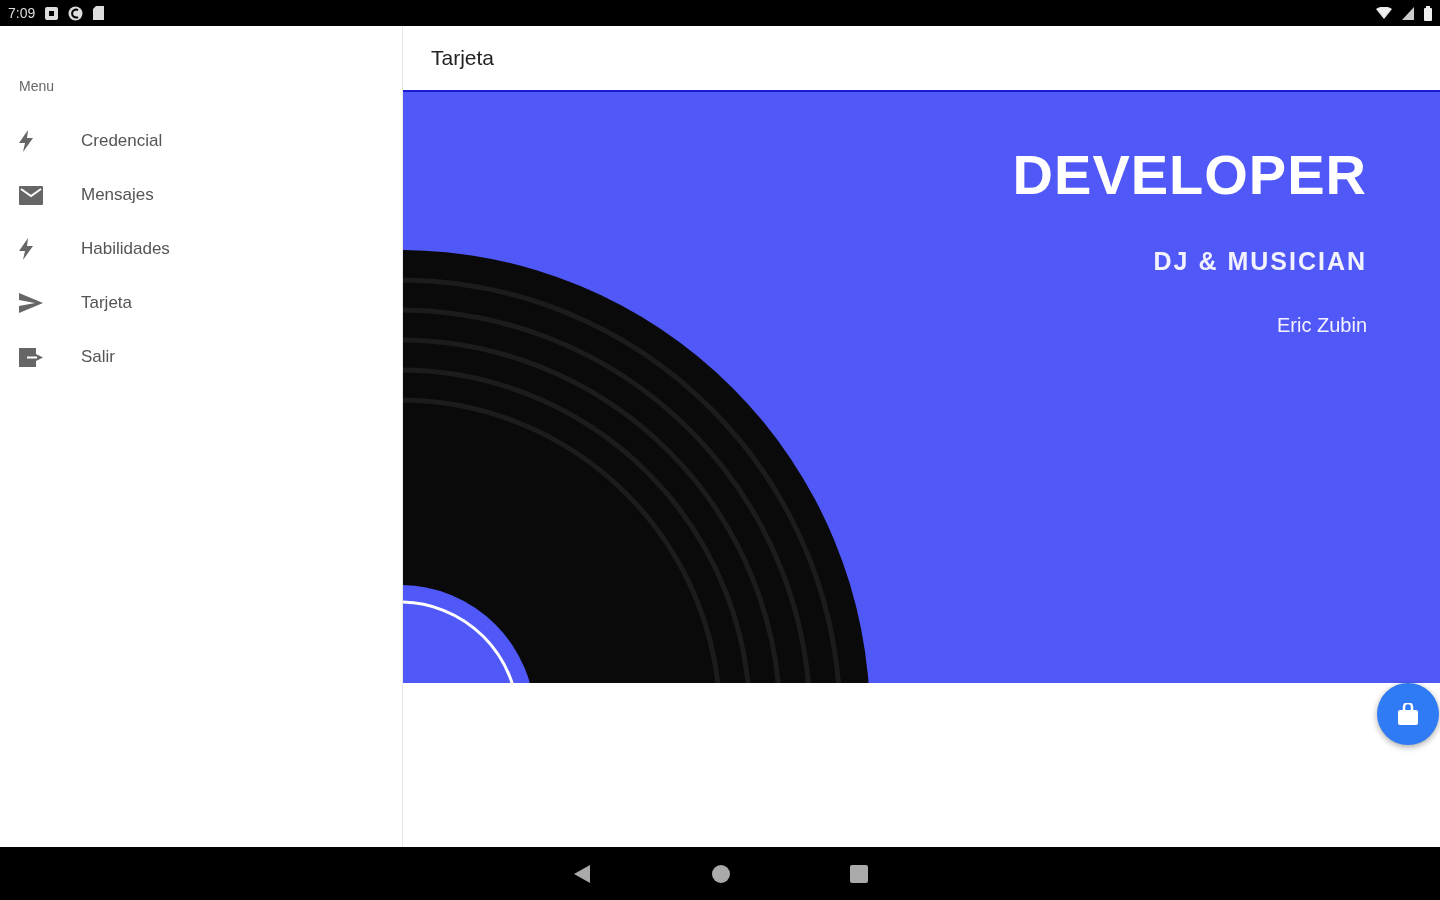  I want to click on menu-item-label: Tarjeta, so click(107, 303).